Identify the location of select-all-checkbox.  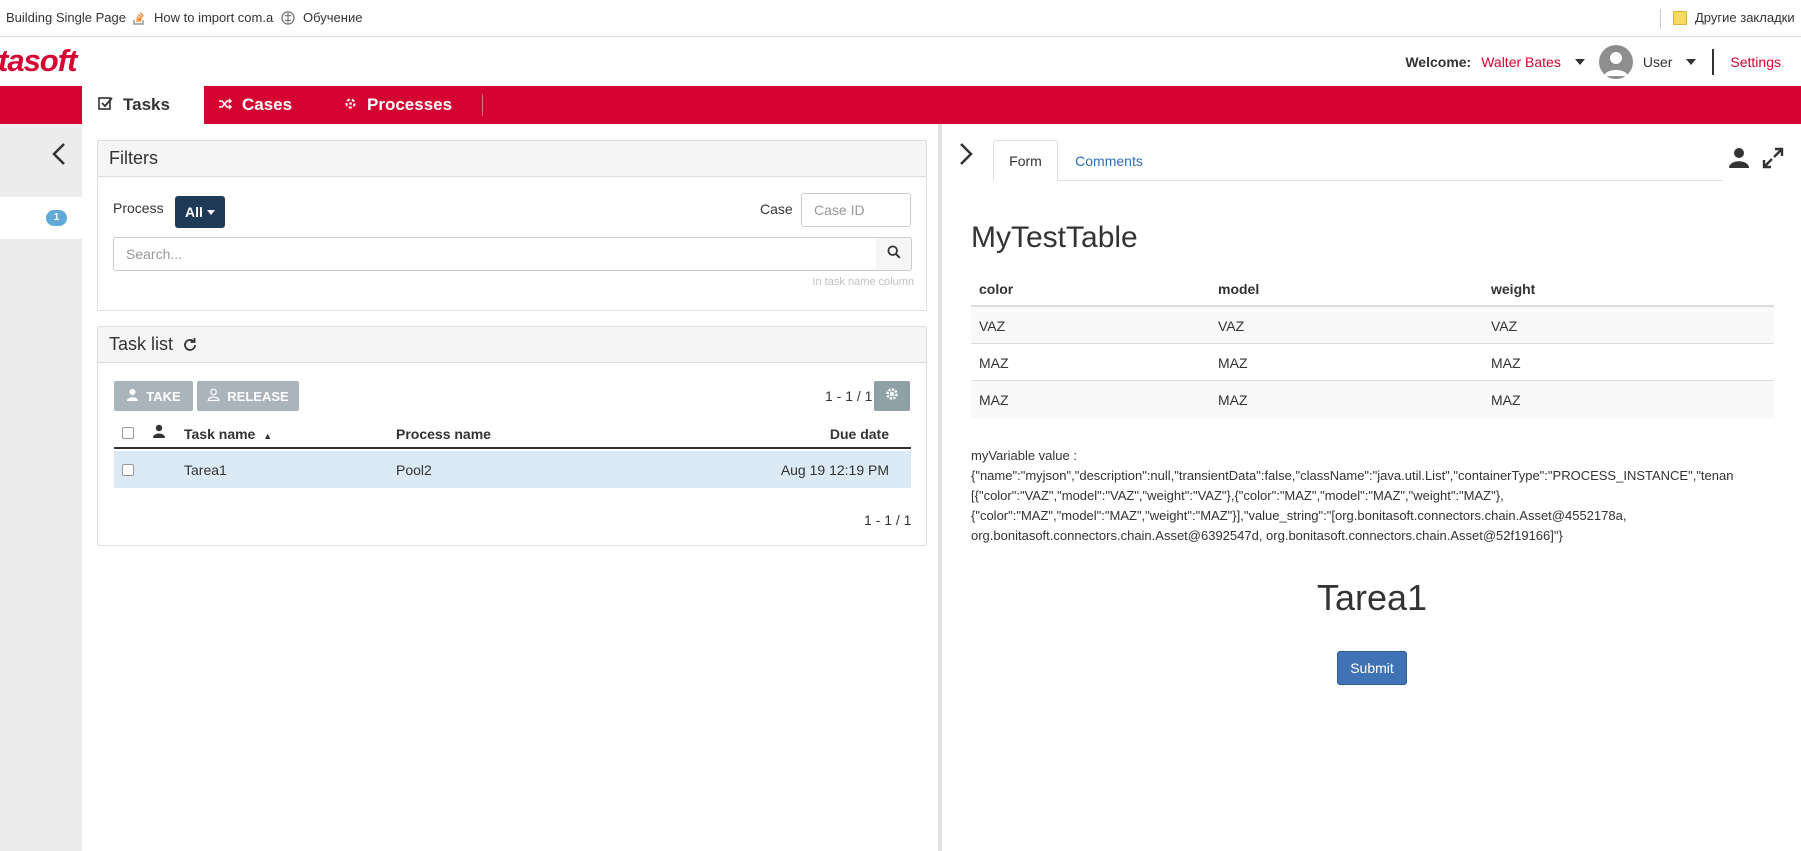
(128, 434).